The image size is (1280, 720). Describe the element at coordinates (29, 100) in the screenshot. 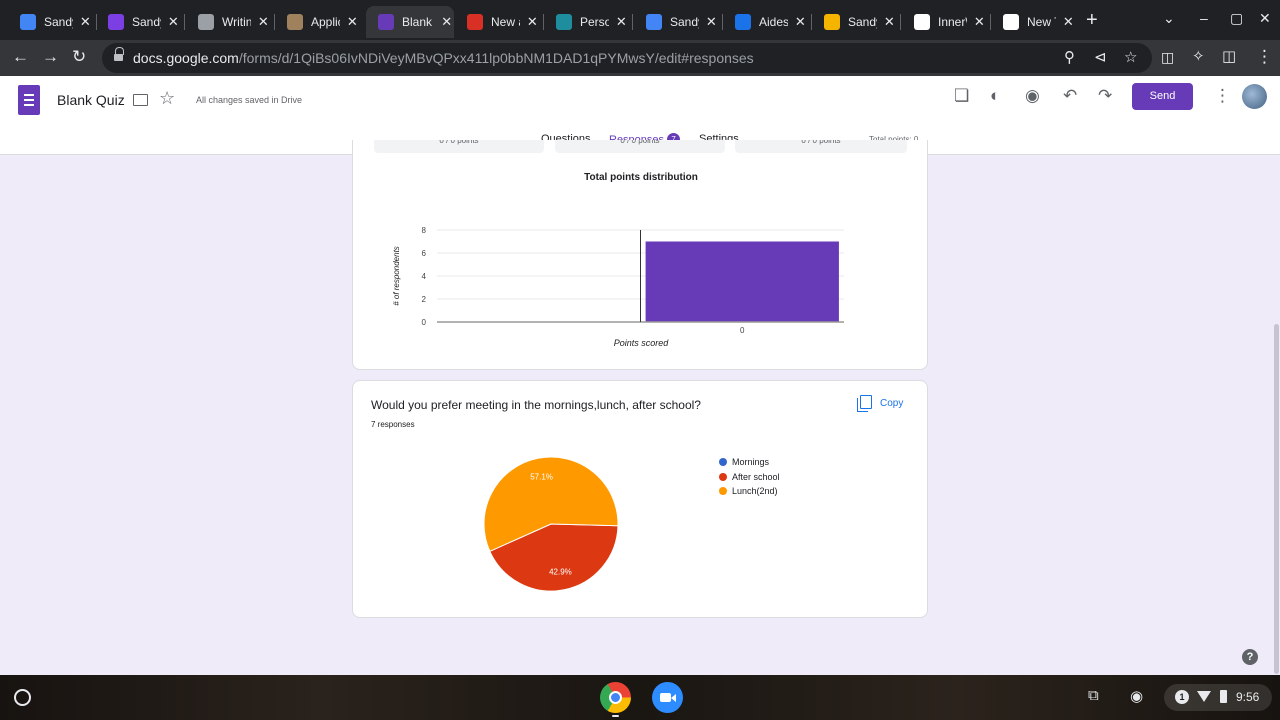

I see `forms-logo-icon` at that location.